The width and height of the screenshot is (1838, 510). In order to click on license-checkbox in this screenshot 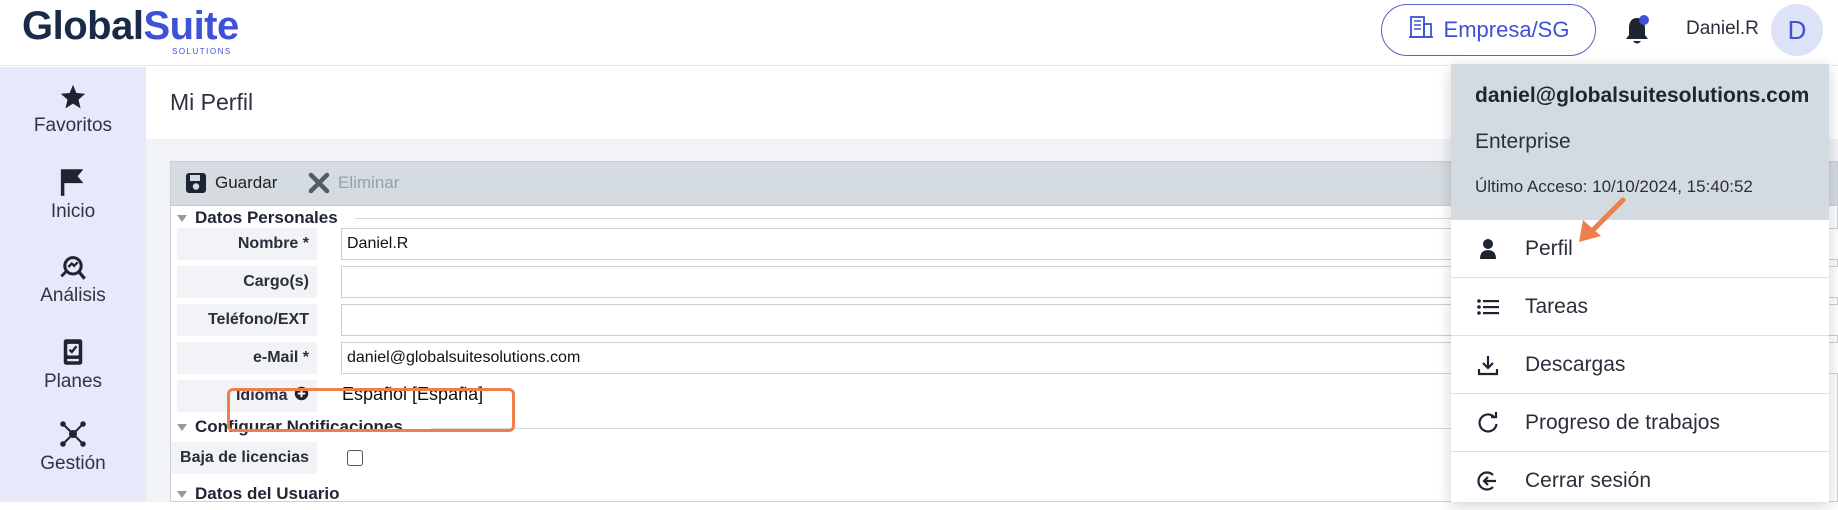, I will do `click(355, 458)`.